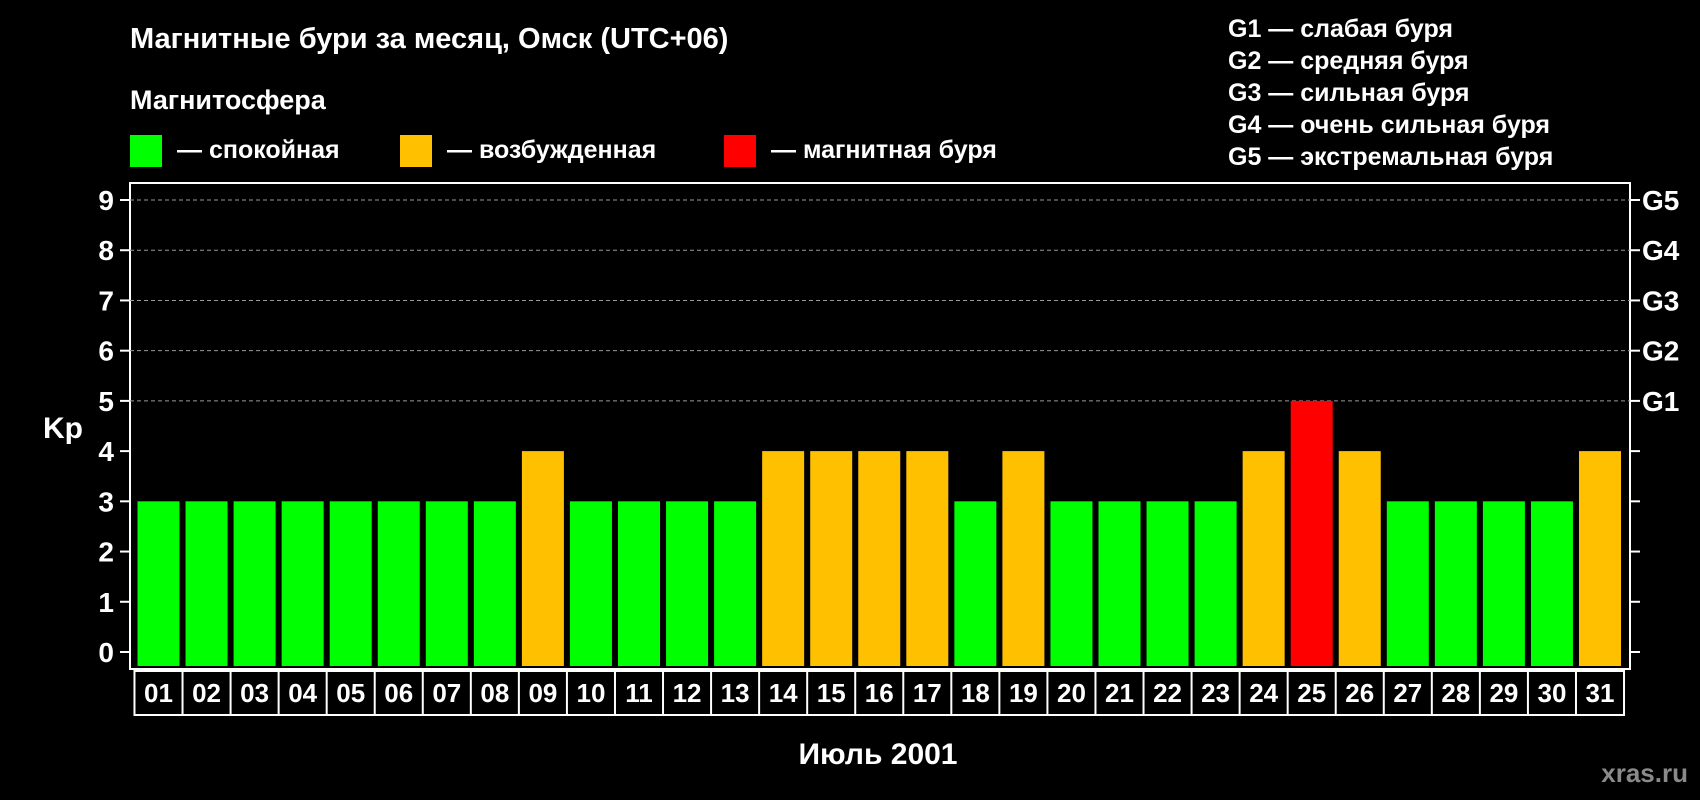 Image resolution: width=1700 pixels, height=800 pixels. I want to click on y-tick-label: 4, so click(106, 451).